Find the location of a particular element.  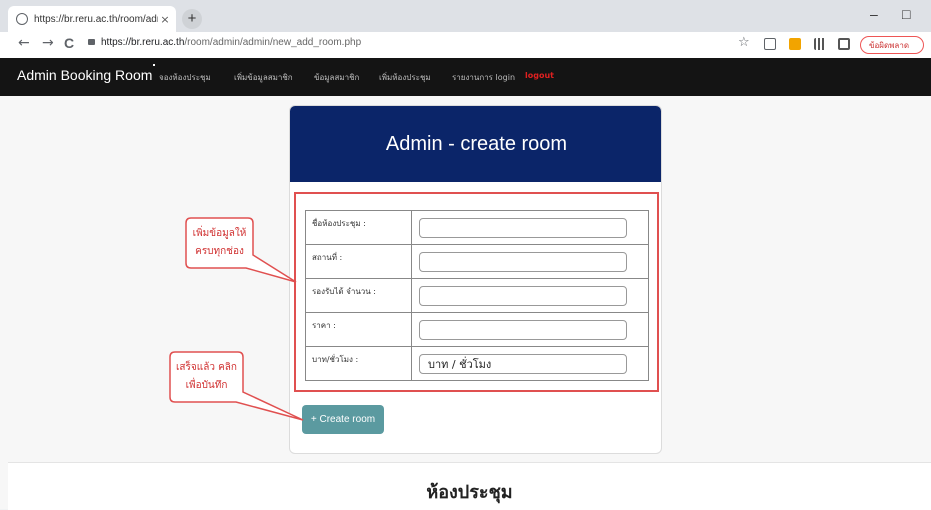

room-name-label: ชื่อห้องประชุม : is located at coordinates (358, 227).